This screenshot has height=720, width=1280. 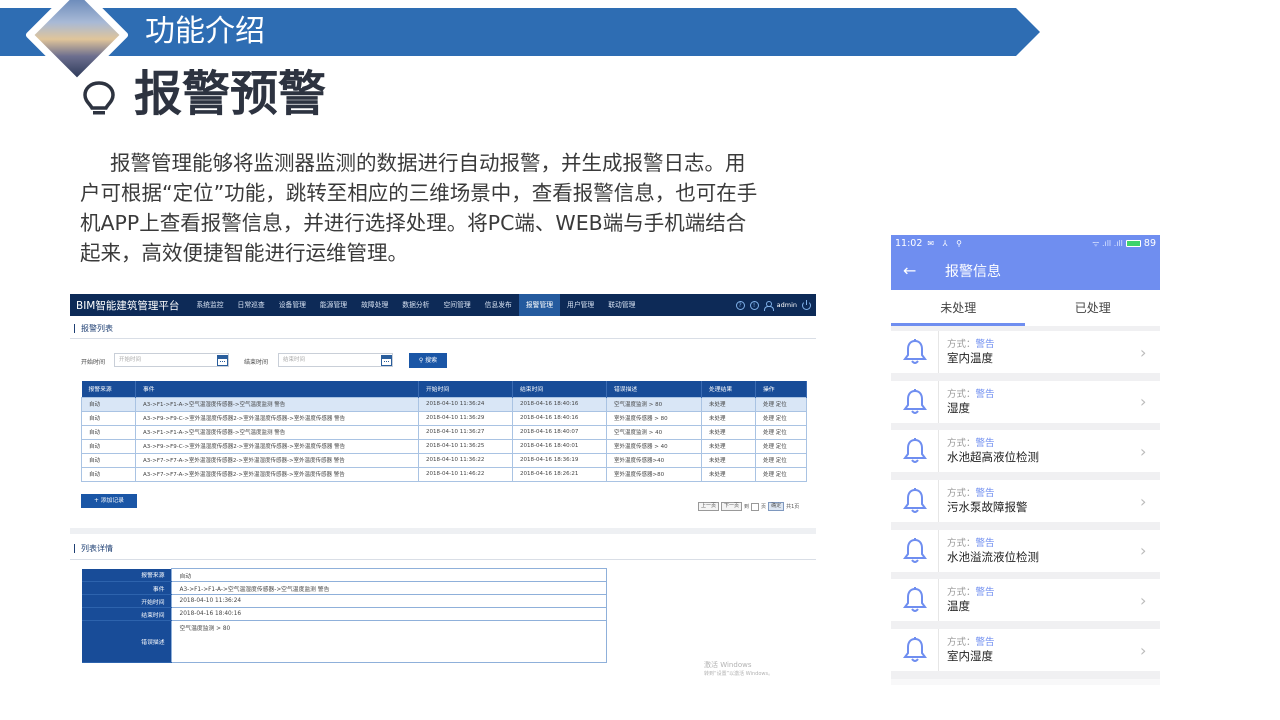 What do you see at coordinates (1039, 501) in the screenshot?
I see `alarm-text: 方式：警告 污水泵故障报警` at bounding box center [1039, 501].